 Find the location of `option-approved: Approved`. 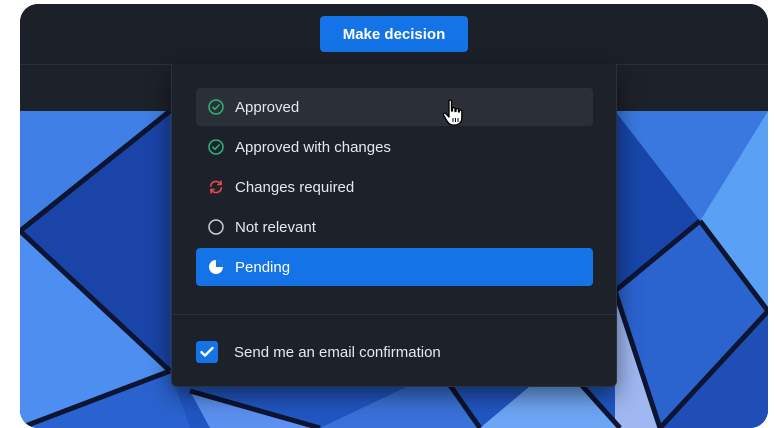

option-approved: Approved is located at coordinates (394, 107).